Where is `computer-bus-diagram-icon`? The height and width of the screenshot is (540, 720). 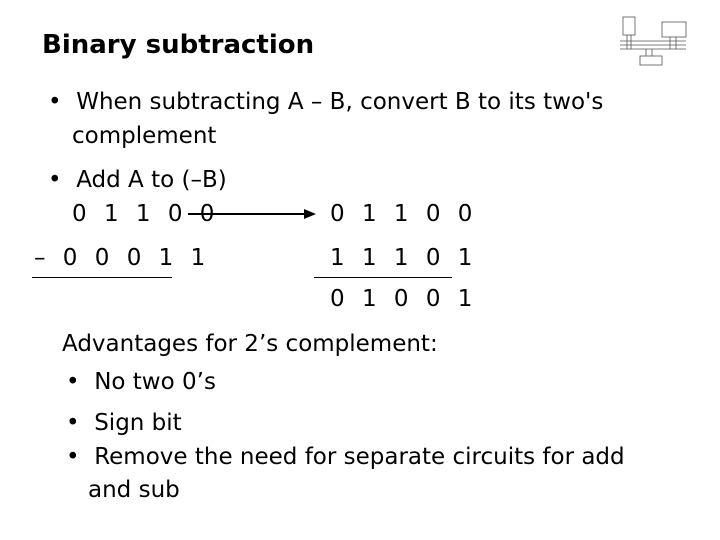 computer-bus-diagram-icon is located at coordinates (653, 41).